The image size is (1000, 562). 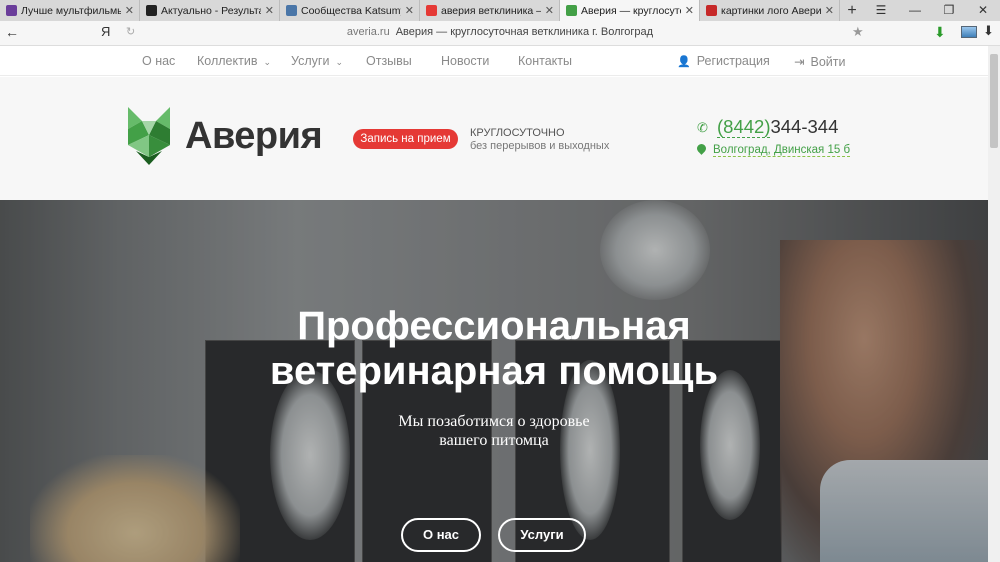 I want to click on register-link: 👤 Регистрация, so click(x=723, y=61).